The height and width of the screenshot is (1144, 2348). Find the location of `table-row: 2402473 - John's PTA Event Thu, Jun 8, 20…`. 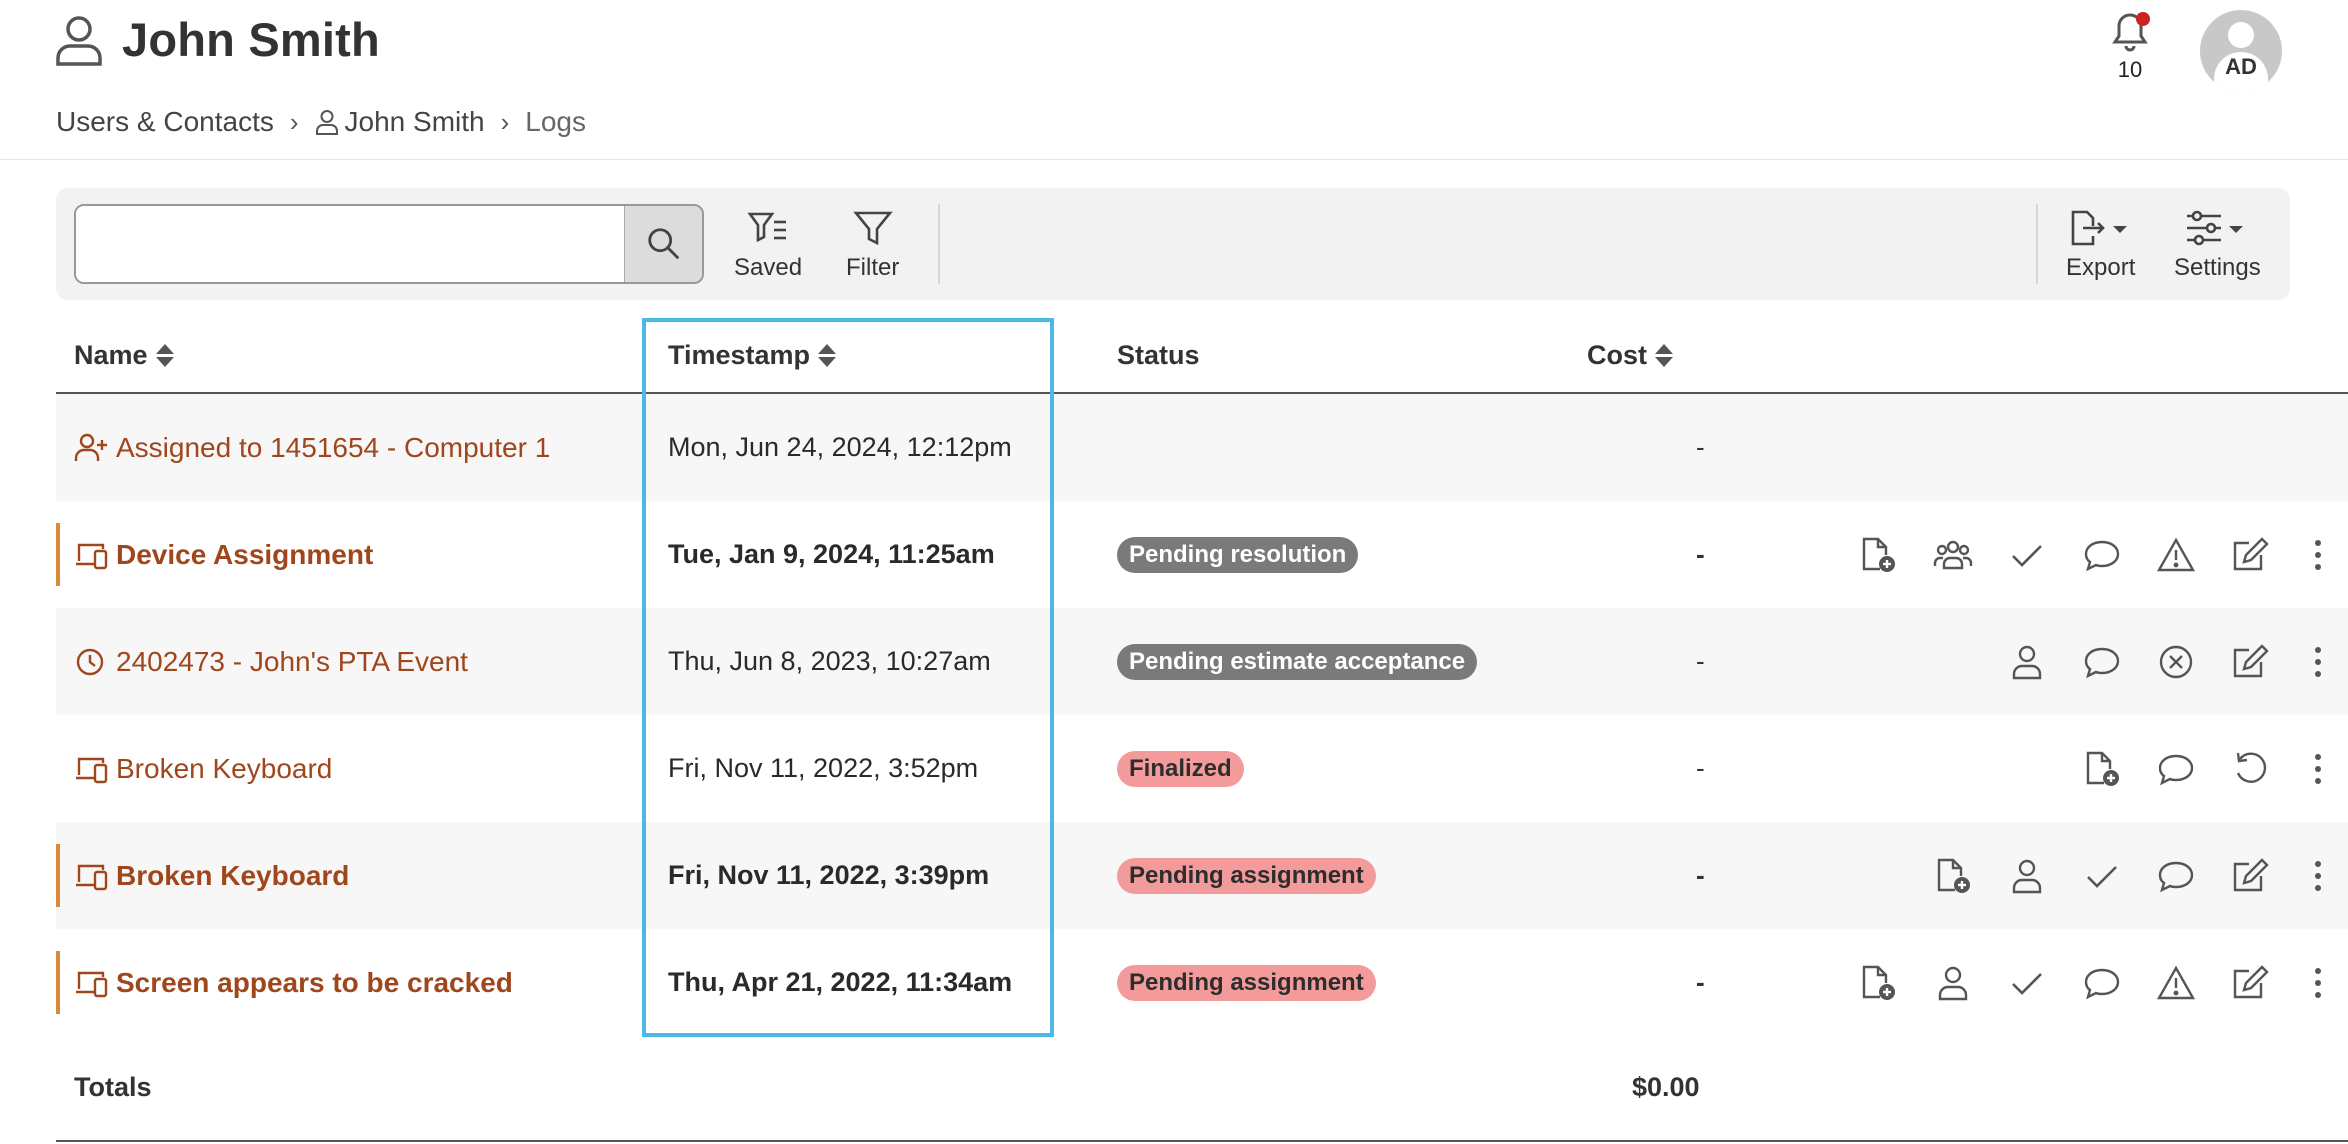

table-row: 2402473 - John's PTA Event Thu, Jun 8, 20… is located at coordinates (1202, 661).